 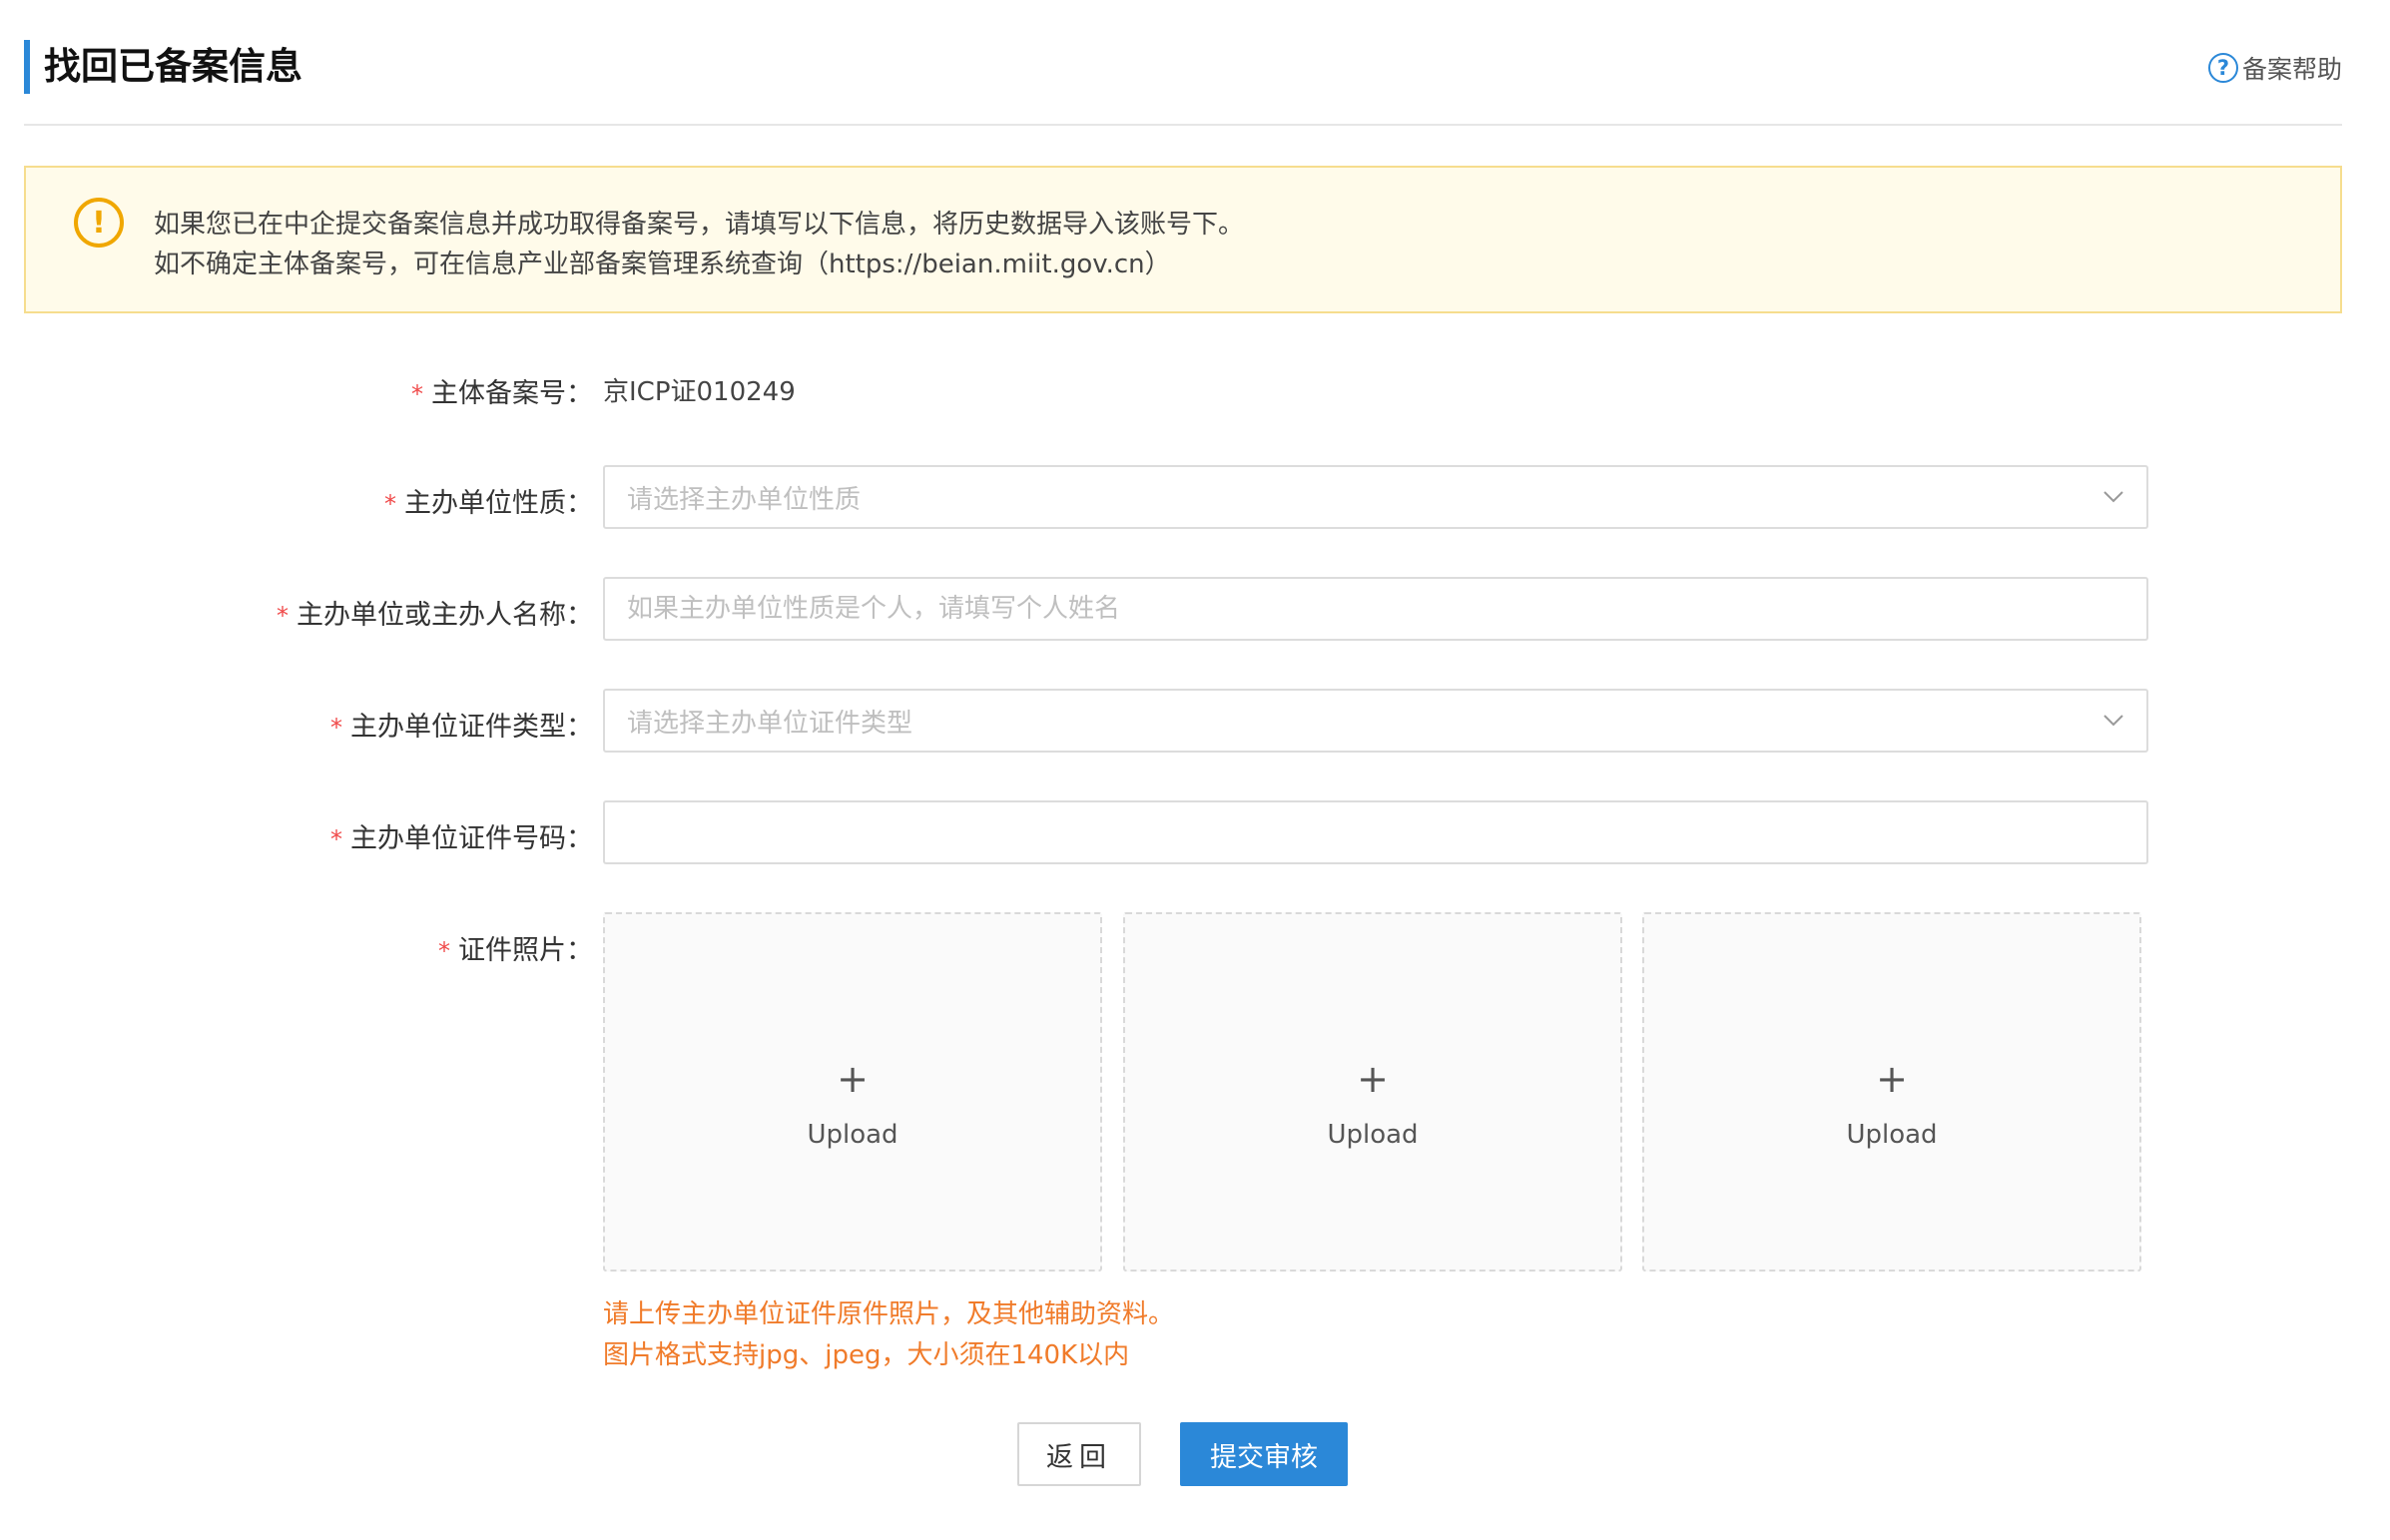 What do you see at coordinates (1375, 497) in the screenshot?
I see `unit-nature-select: 请选择主办单位性质` at bounding box center [1375, 497].